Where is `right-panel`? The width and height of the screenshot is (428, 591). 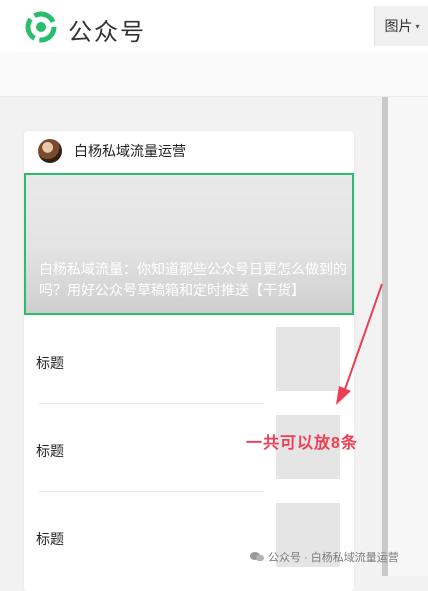
right-panel is located at coordinates (408, 336).